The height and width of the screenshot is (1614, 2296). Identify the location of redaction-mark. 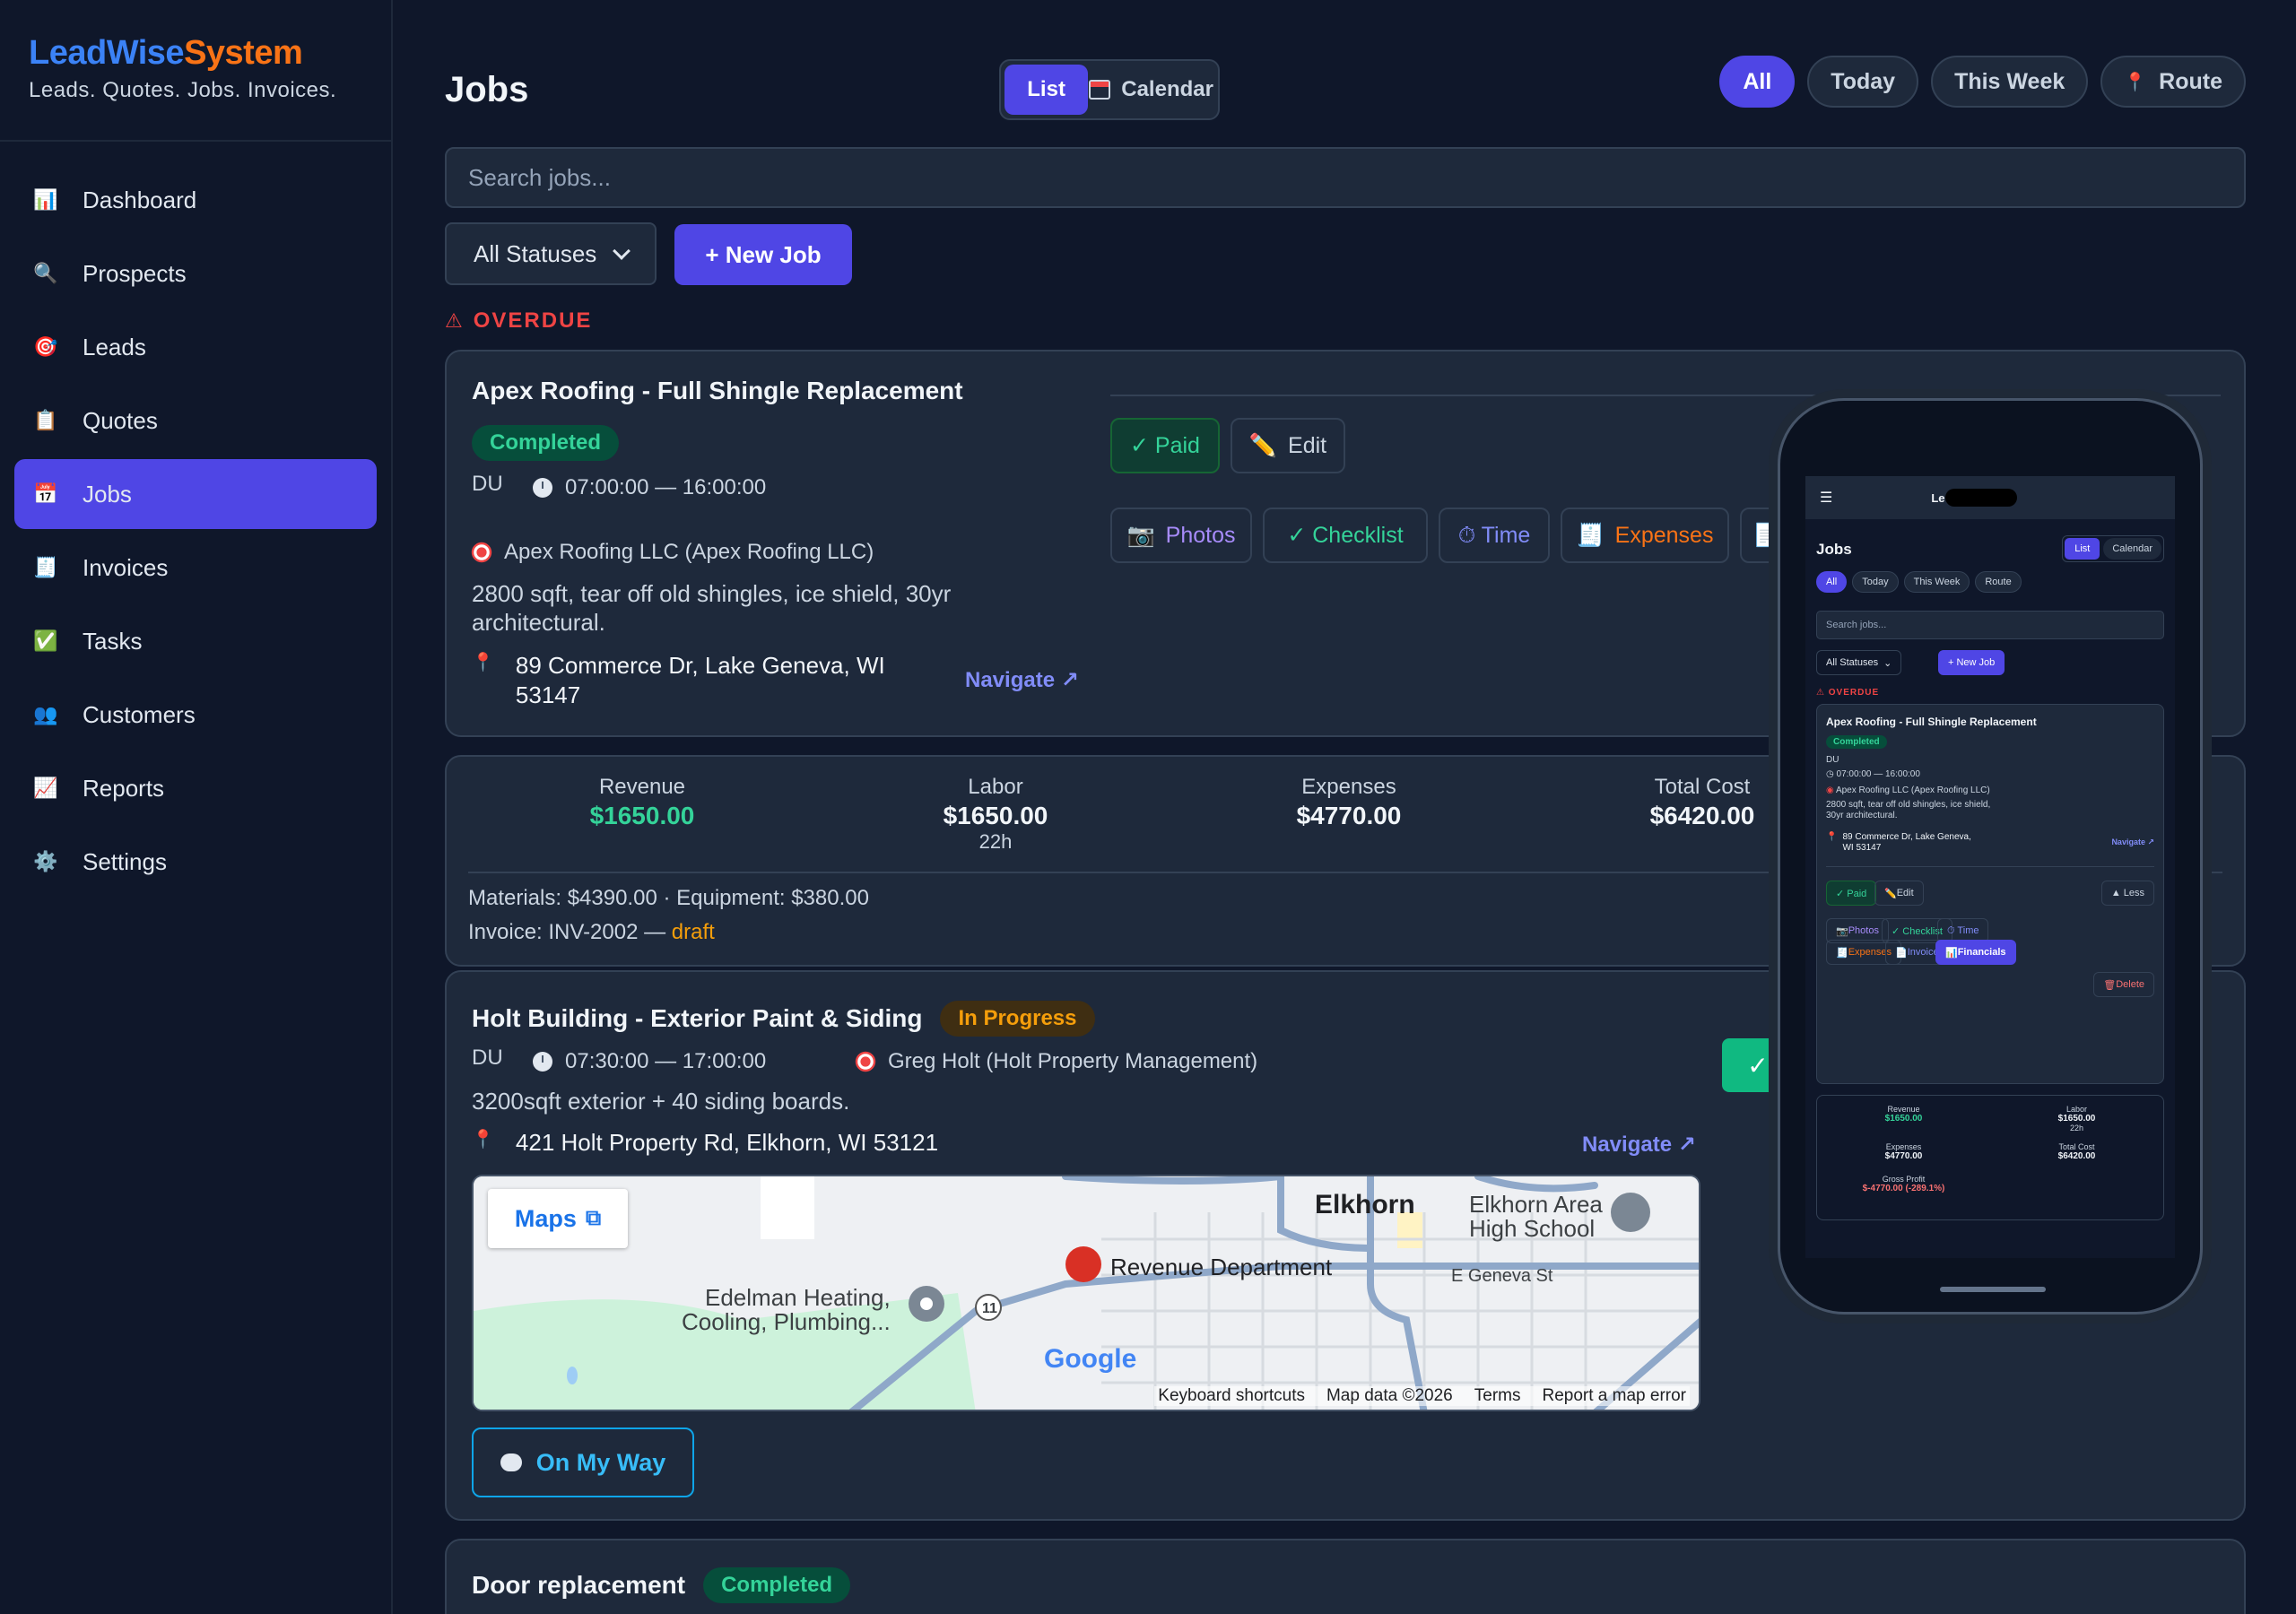
(1981, 497).